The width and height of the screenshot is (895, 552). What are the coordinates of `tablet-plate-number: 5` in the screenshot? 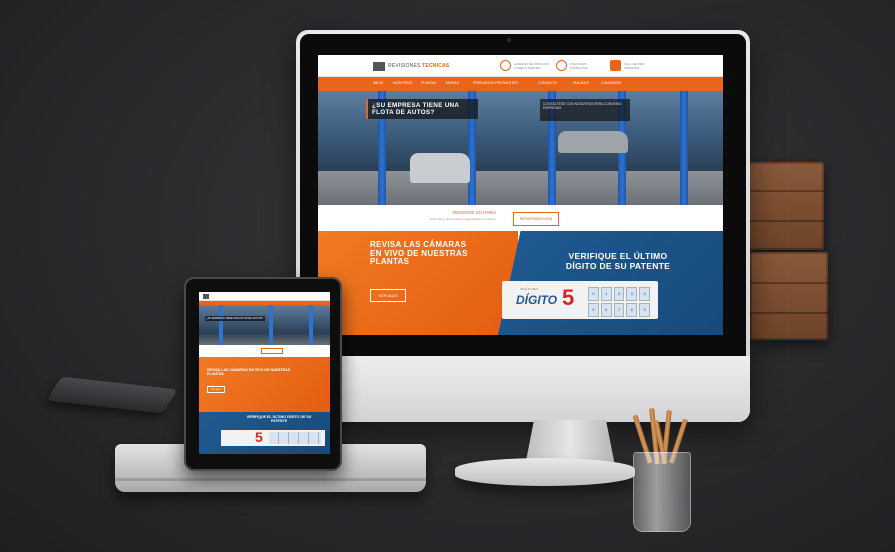 It's located at (259, 437).